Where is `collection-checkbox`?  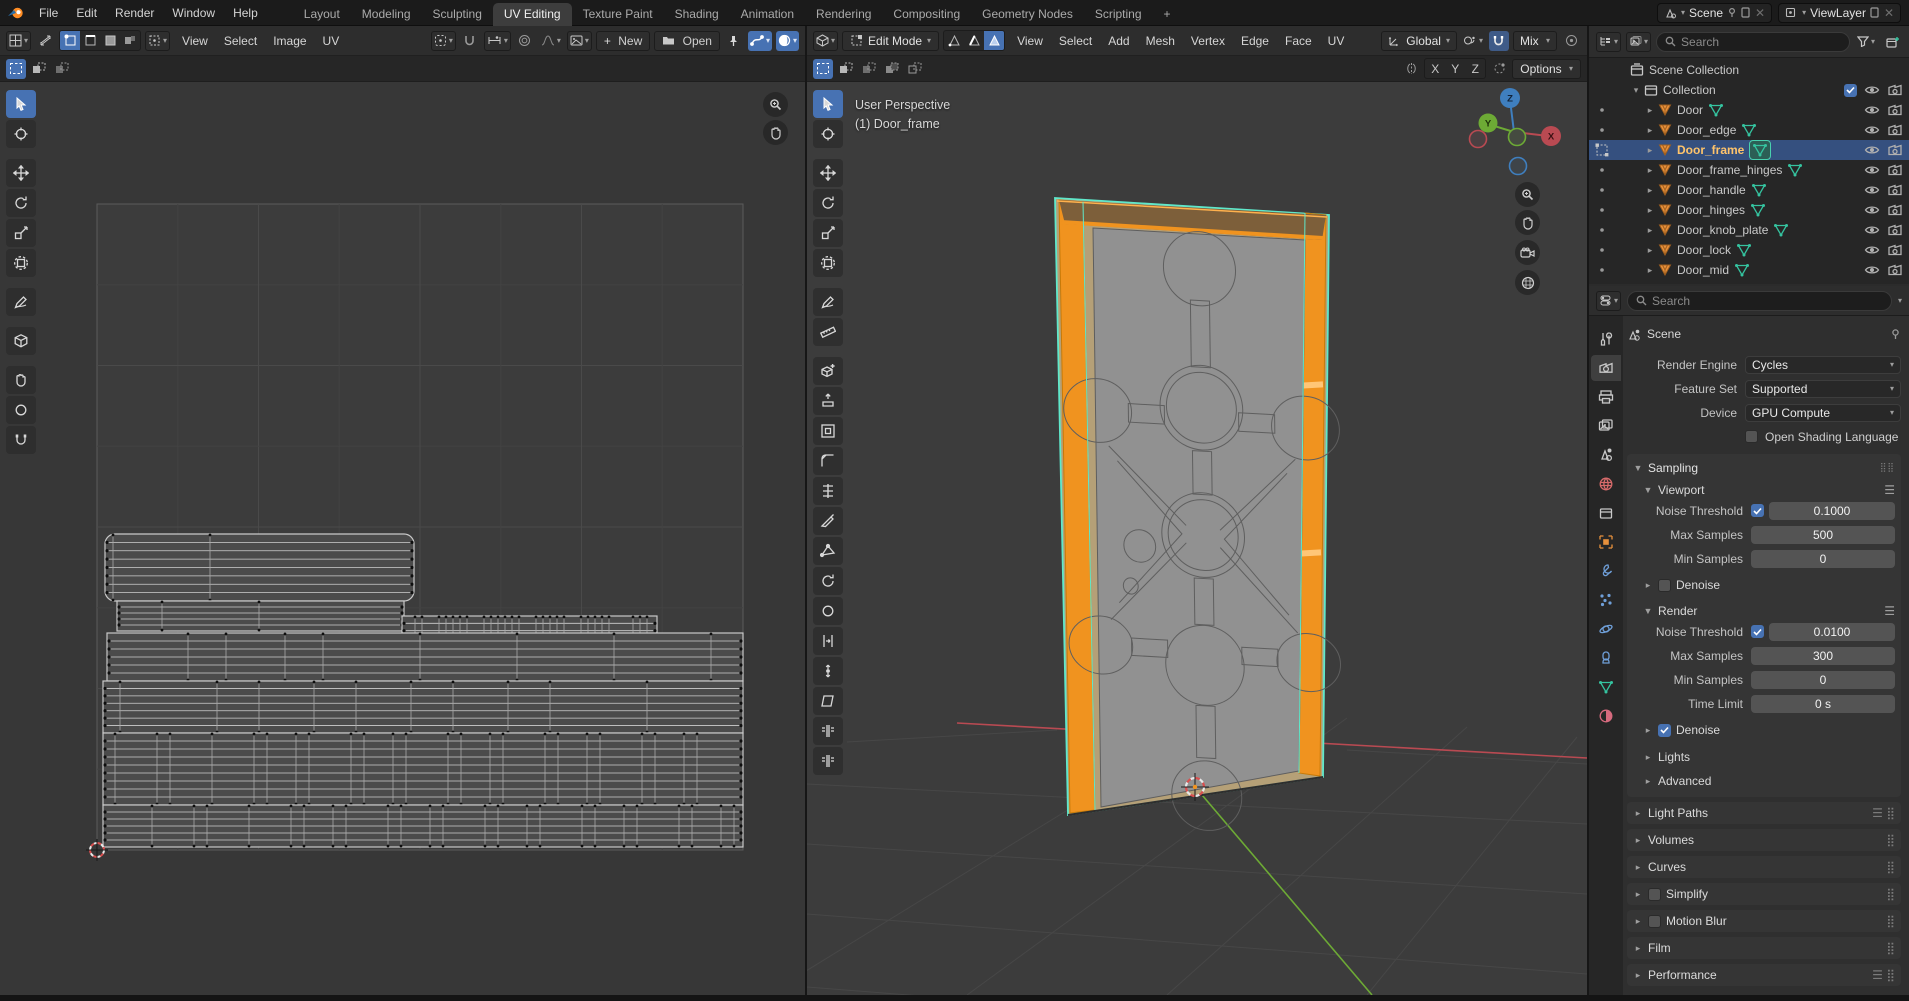 collection-checkbox is located at coordinates (1850, 90).